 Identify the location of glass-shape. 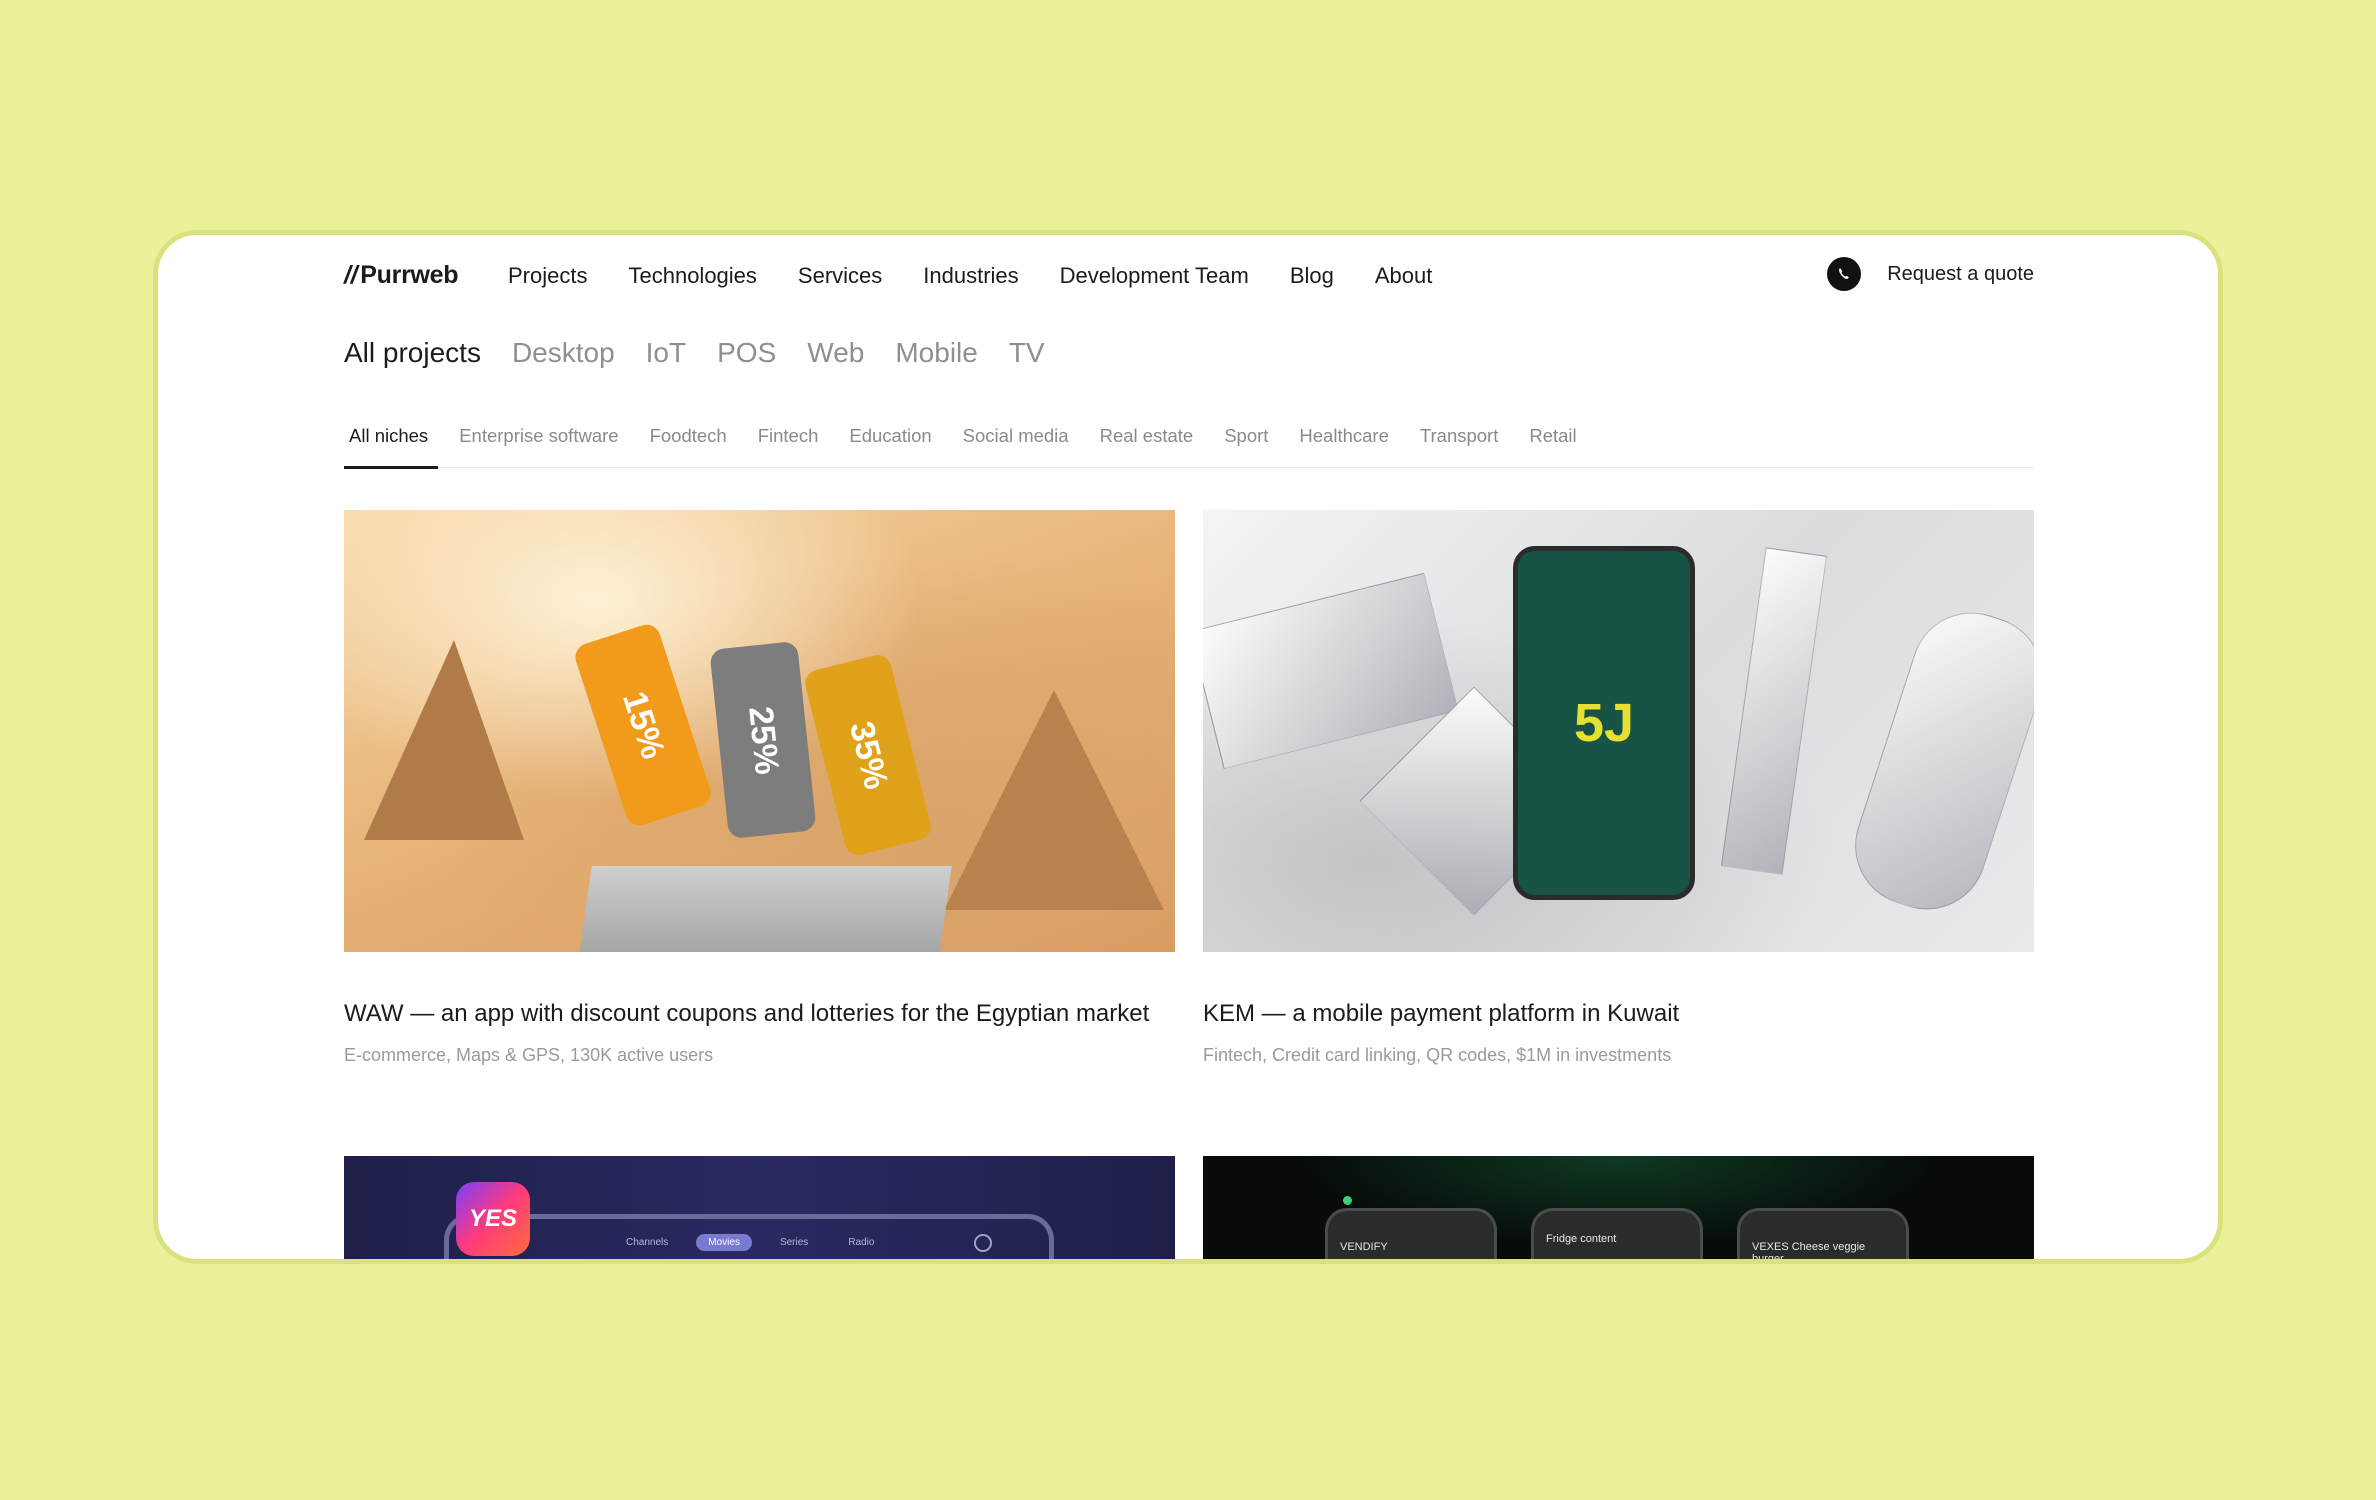
(1936, 761).